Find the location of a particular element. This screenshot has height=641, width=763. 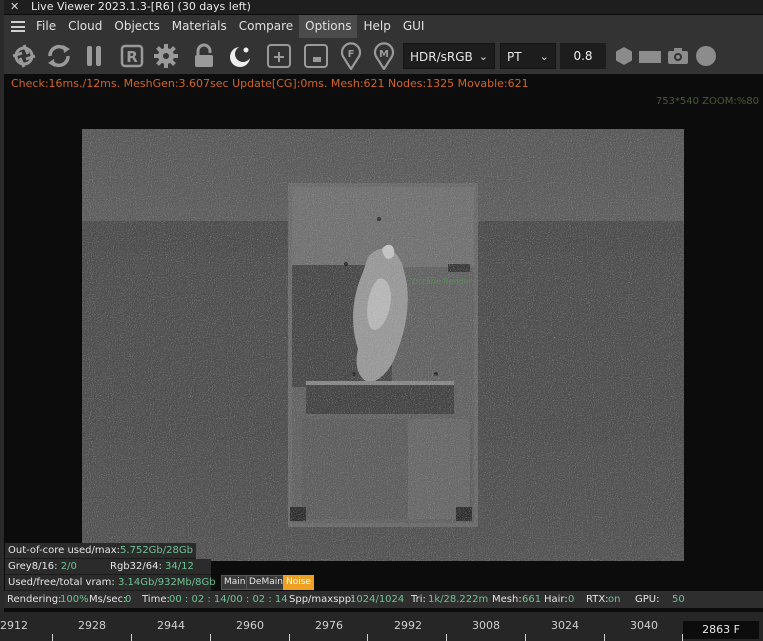

svg-text: R is located at coordinates (132, 57).